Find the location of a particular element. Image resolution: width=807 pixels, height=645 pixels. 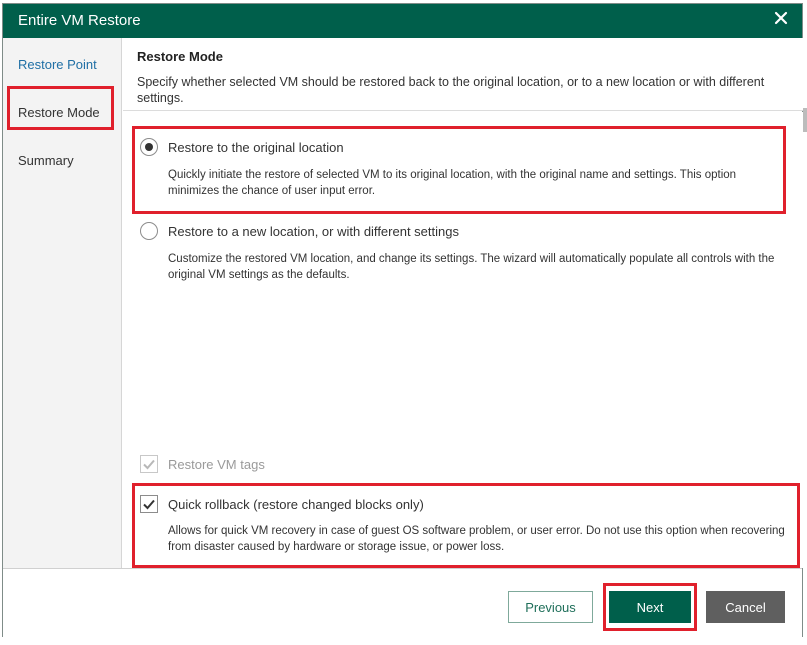

radio-button-checked is located at coordinates (149, 147).